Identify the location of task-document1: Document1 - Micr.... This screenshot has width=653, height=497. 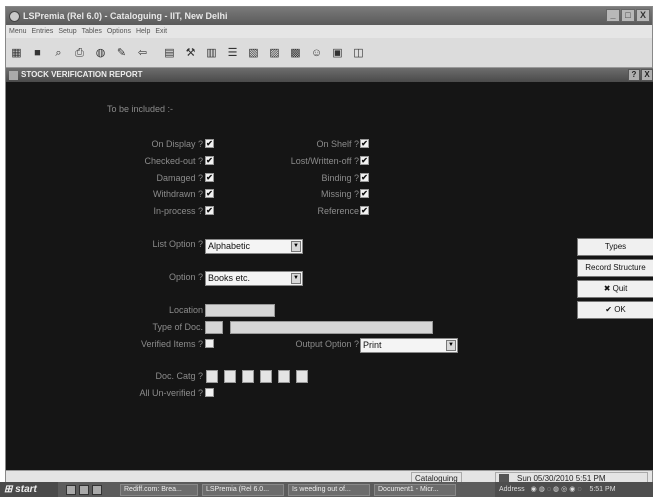
(415, 489).